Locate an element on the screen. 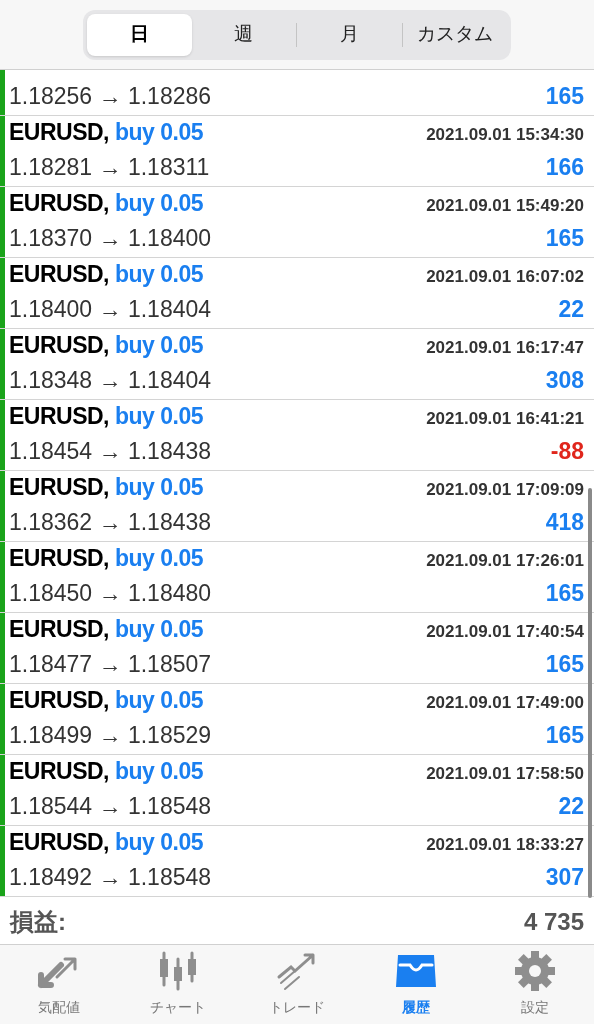 This screenshot has width=594, height=1024. deal-time: 2021.09.01 16:17:47 is located at coordinates (505, 348).